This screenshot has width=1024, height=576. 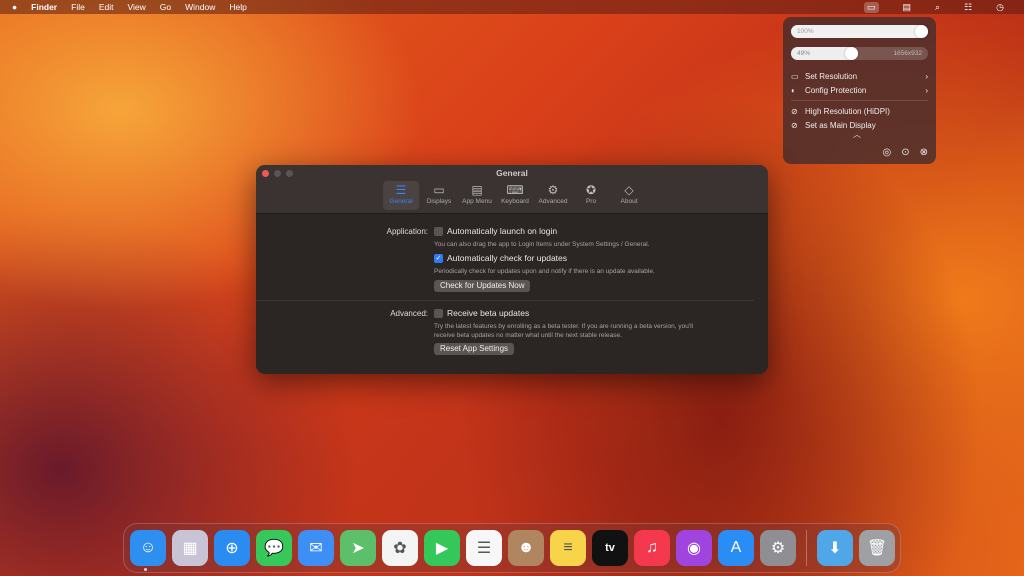 I want to click on clock-icon: ◷, so click(x=1000, y=7).